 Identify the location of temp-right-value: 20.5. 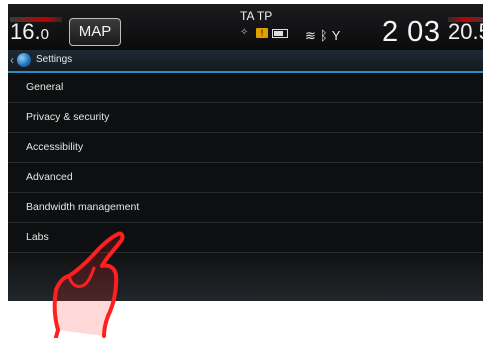
(465, 31).